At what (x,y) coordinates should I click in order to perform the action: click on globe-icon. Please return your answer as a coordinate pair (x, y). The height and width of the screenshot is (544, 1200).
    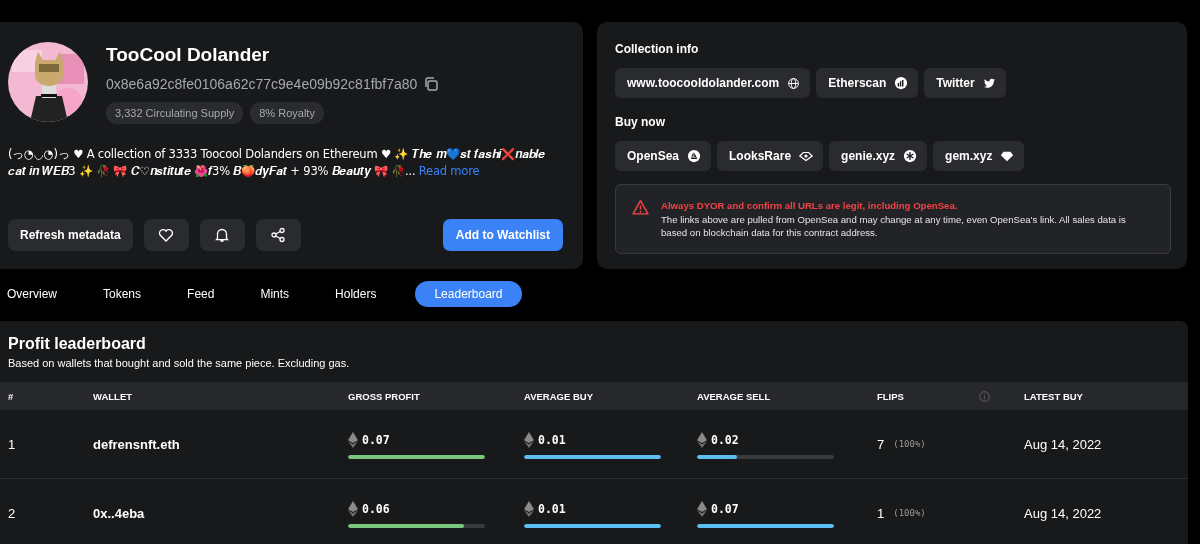
    Looking at the image, I should click on (794, 83).